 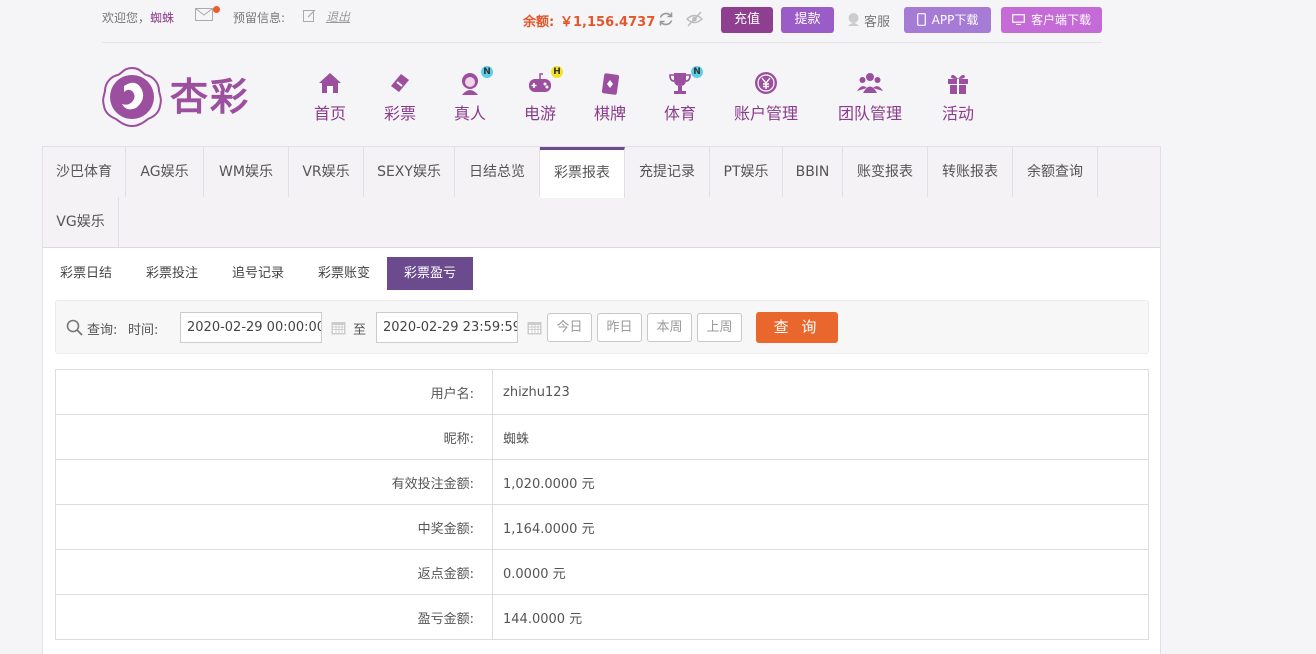 I want to click on nav-cards-label: 棋牌, so click(x=610, y=113).